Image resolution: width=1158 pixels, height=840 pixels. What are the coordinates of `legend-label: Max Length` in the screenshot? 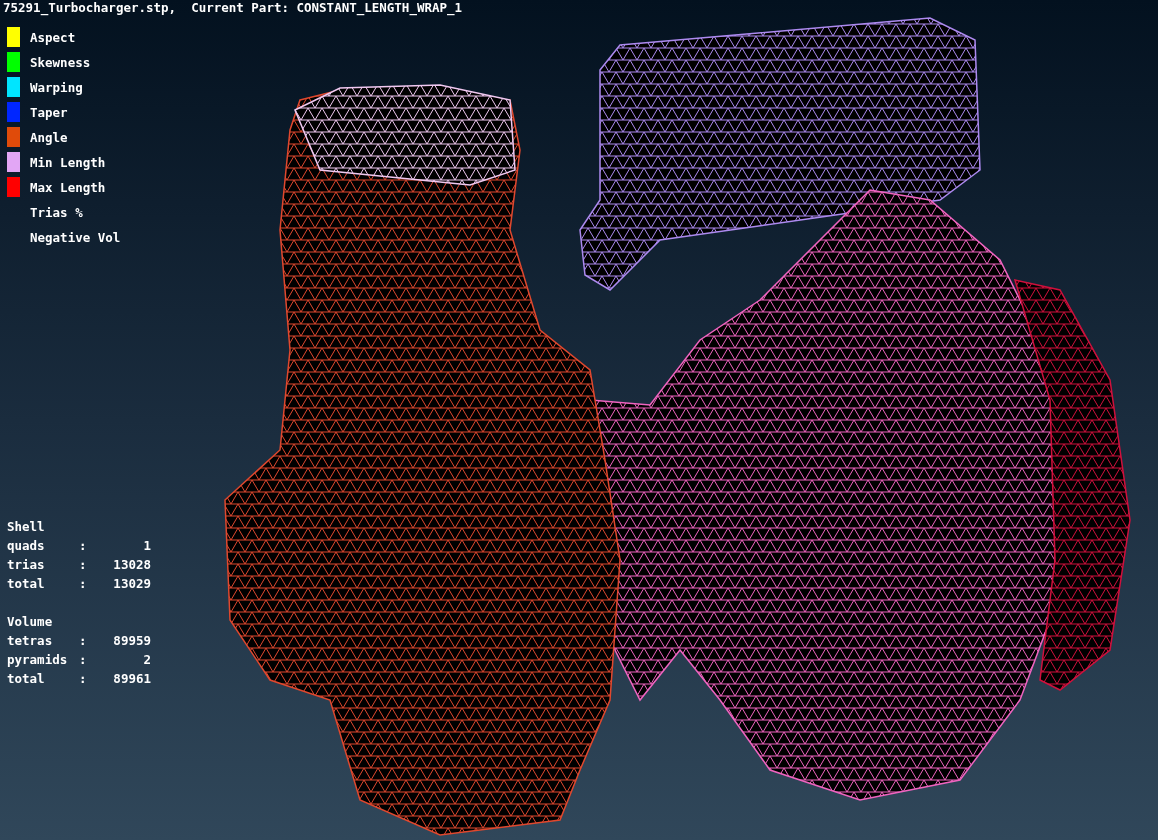 It's located at (68, 187).